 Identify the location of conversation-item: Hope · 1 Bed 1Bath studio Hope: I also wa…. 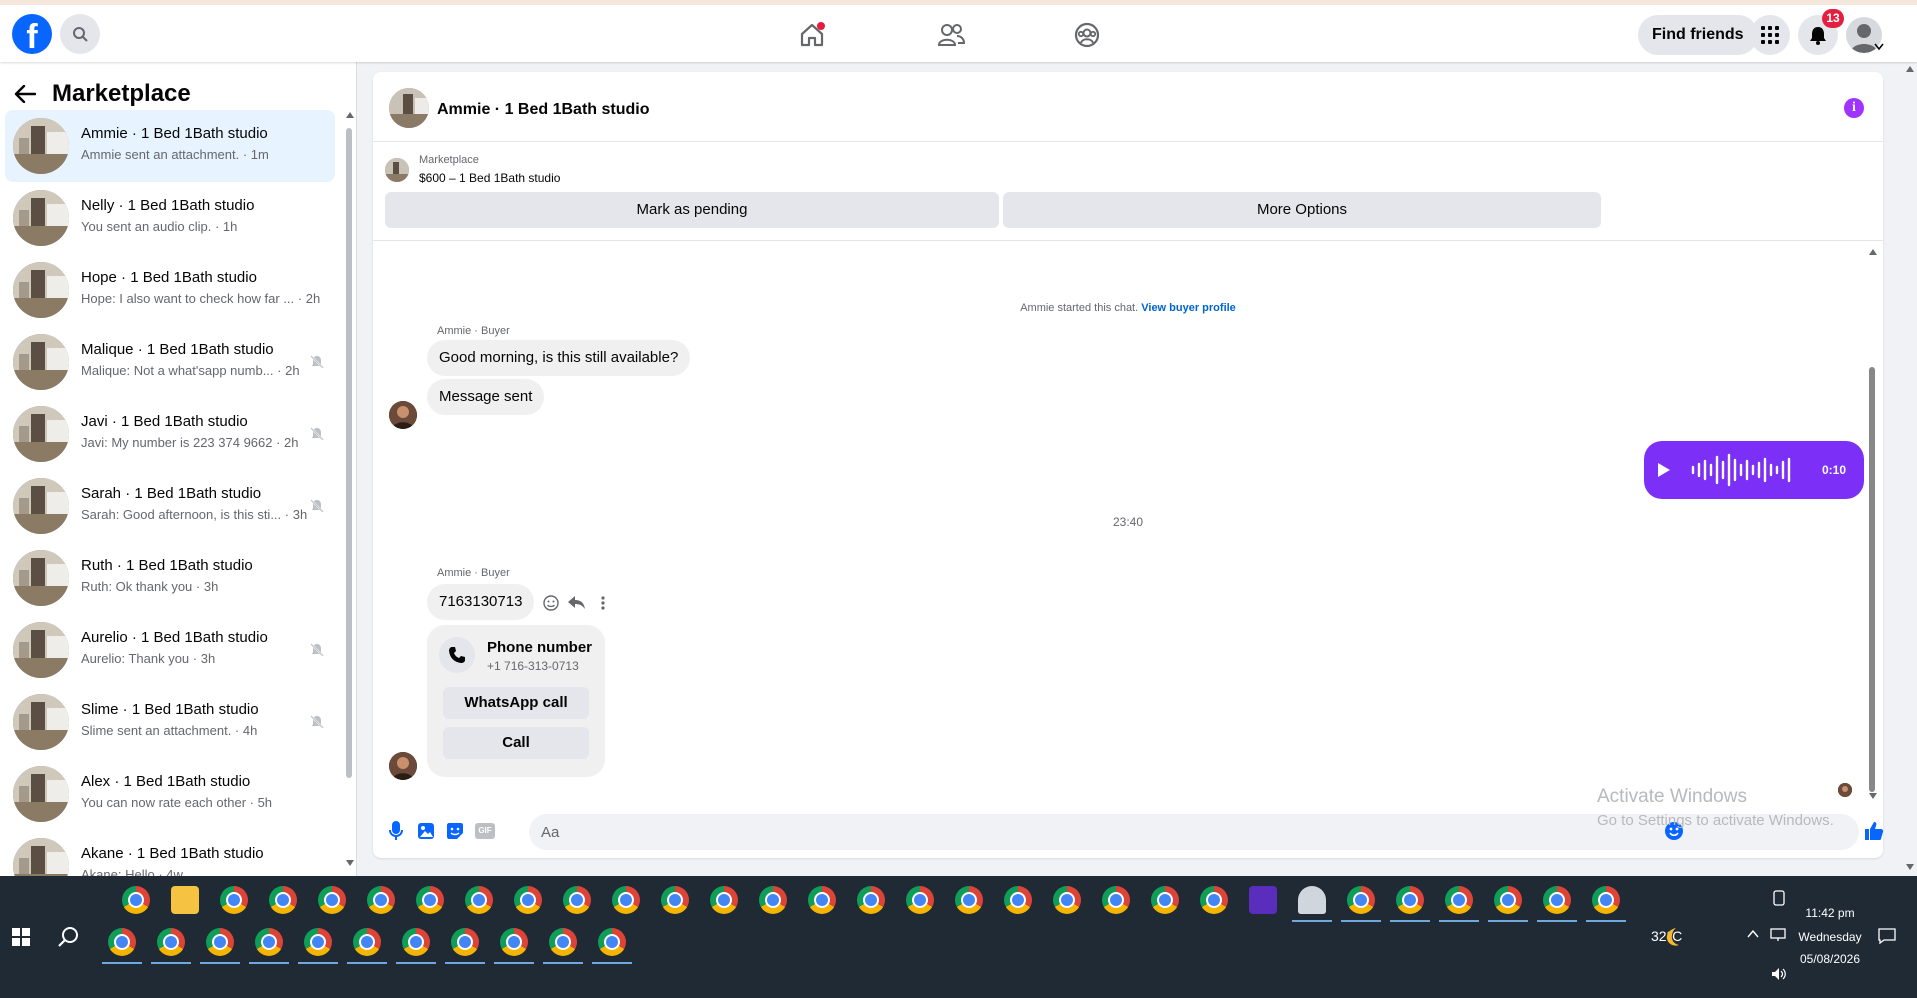
(170, 290).